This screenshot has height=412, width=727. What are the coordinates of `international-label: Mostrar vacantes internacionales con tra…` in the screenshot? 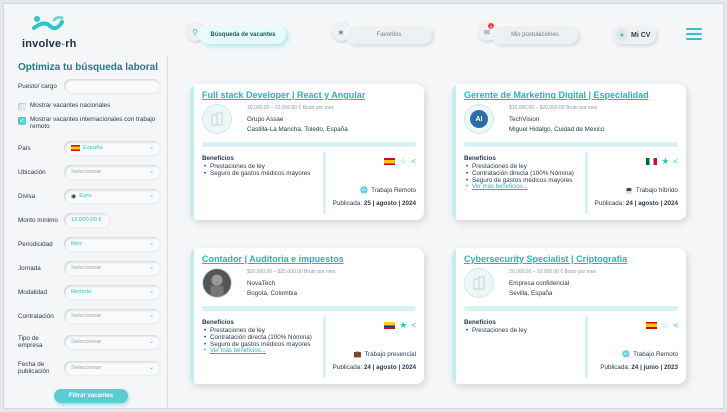 It's located at (93, 123).